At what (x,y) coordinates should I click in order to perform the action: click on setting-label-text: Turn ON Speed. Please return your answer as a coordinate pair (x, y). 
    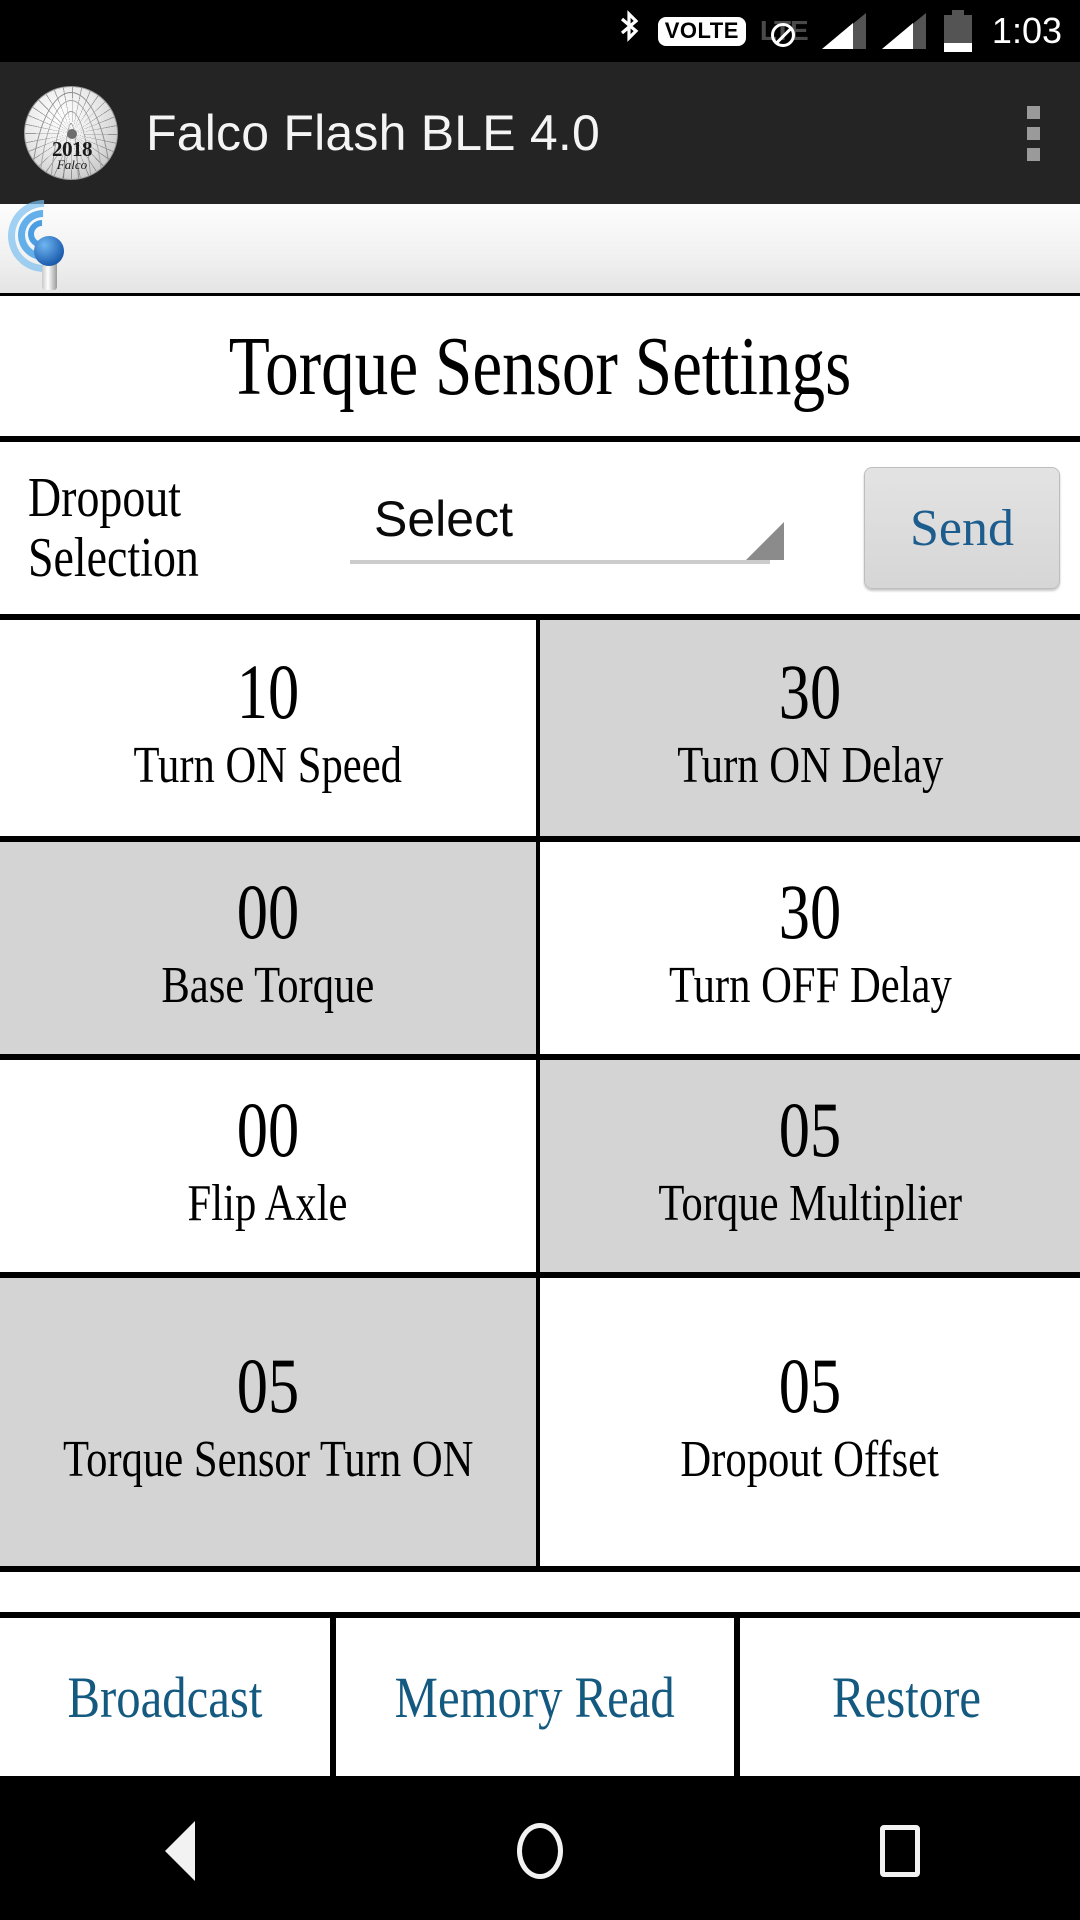
    Looking at the image, I should click on (268, 765).